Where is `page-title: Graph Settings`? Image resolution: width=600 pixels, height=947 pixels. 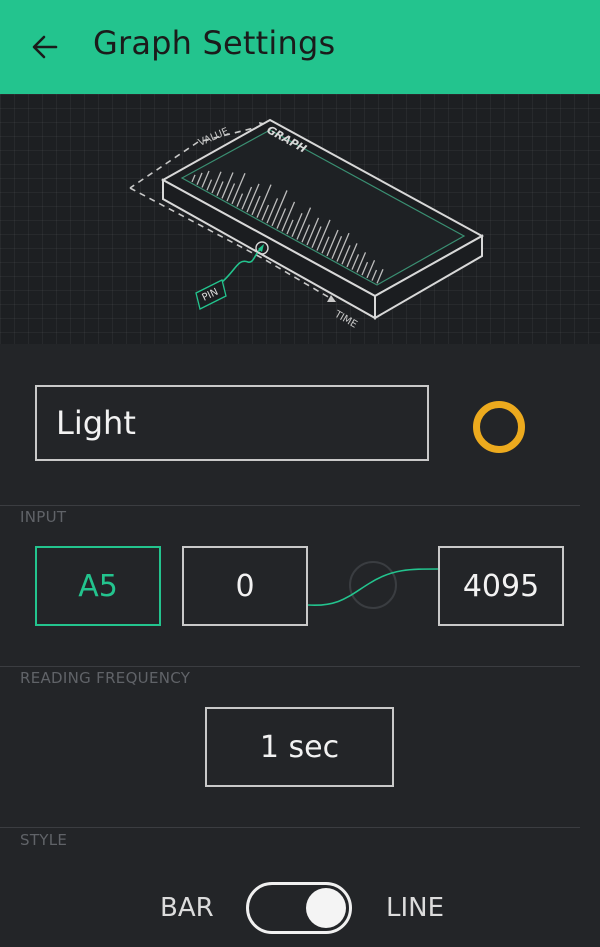 page-title: Graph Settings is located at coordinates (214, 43).